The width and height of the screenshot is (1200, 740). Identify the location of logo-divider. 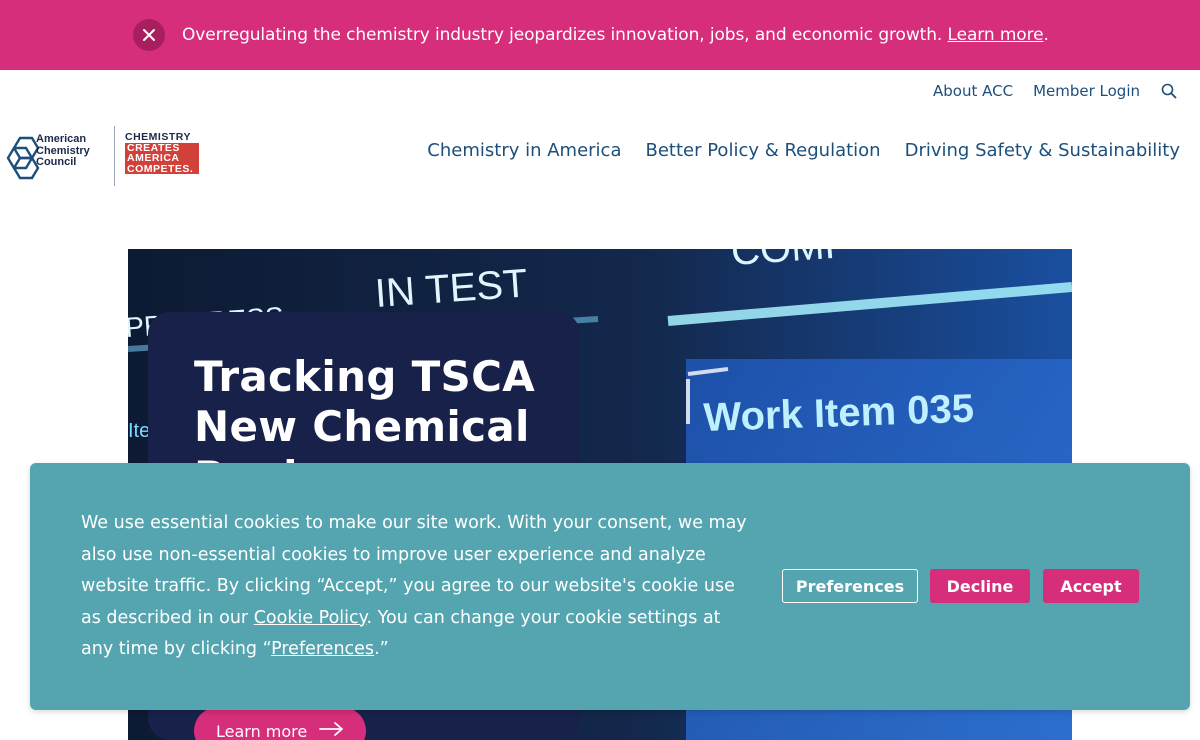
(114, 156).